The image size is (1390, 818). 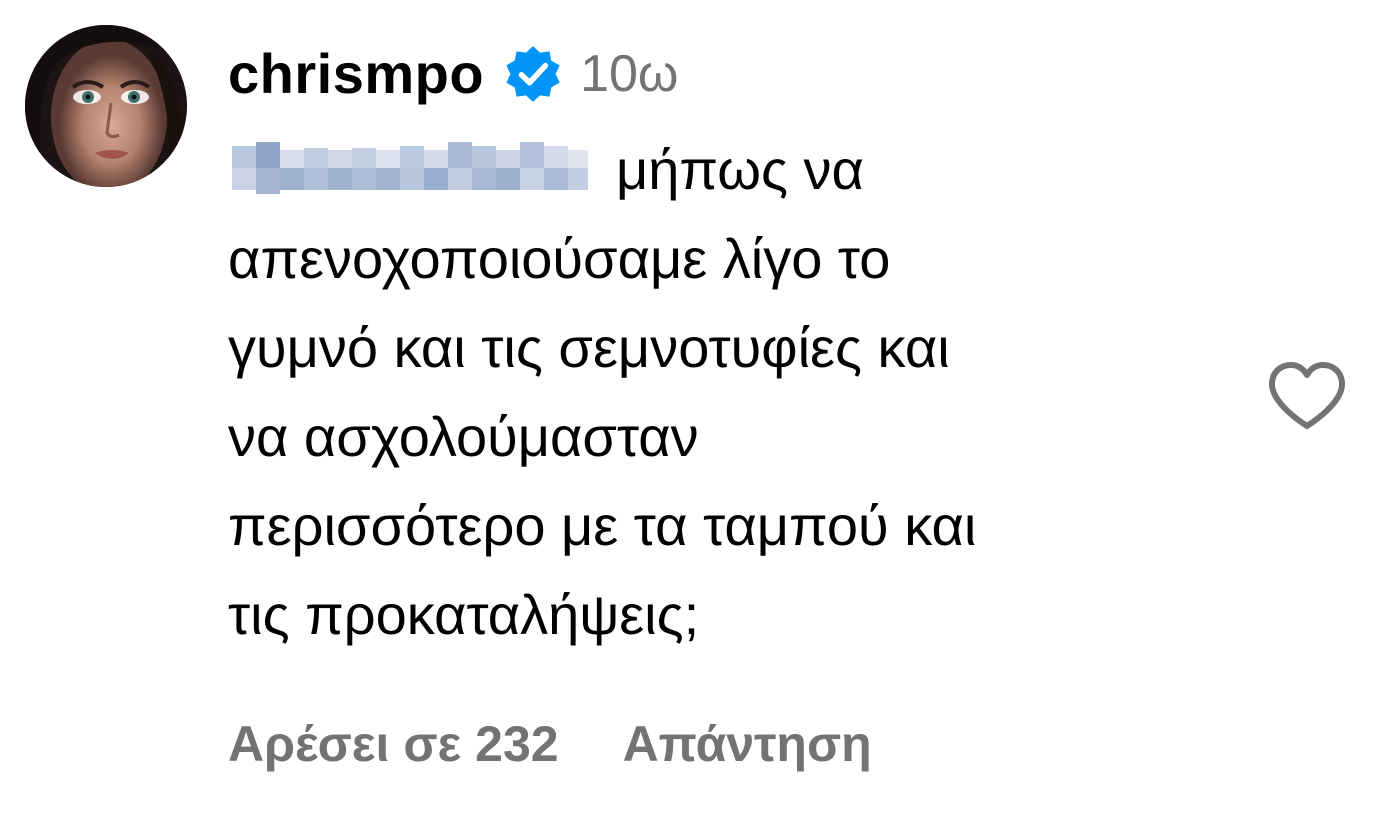 I want to click on comment-actions: Αρέσει σε 232 Απάντηση, so click(x=550, y=744).